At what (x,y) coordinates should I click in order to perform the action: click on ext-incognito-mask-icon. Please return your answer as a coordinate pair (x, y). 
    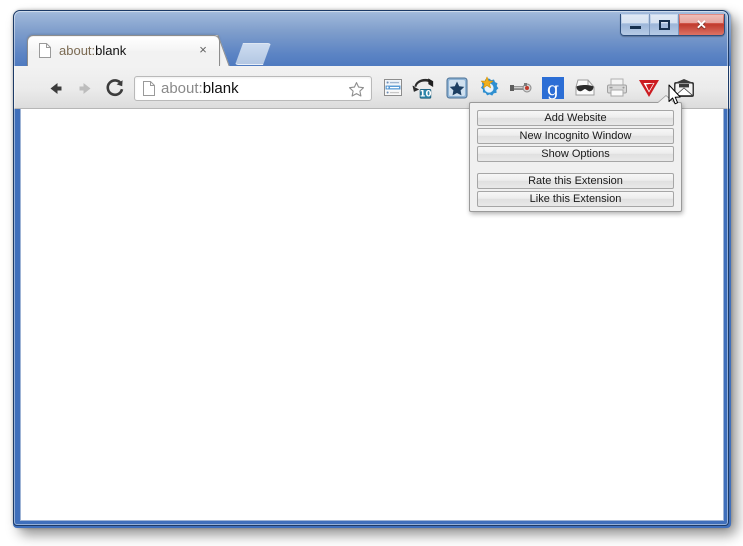
    Looking at the image, I should click on (584, 87).